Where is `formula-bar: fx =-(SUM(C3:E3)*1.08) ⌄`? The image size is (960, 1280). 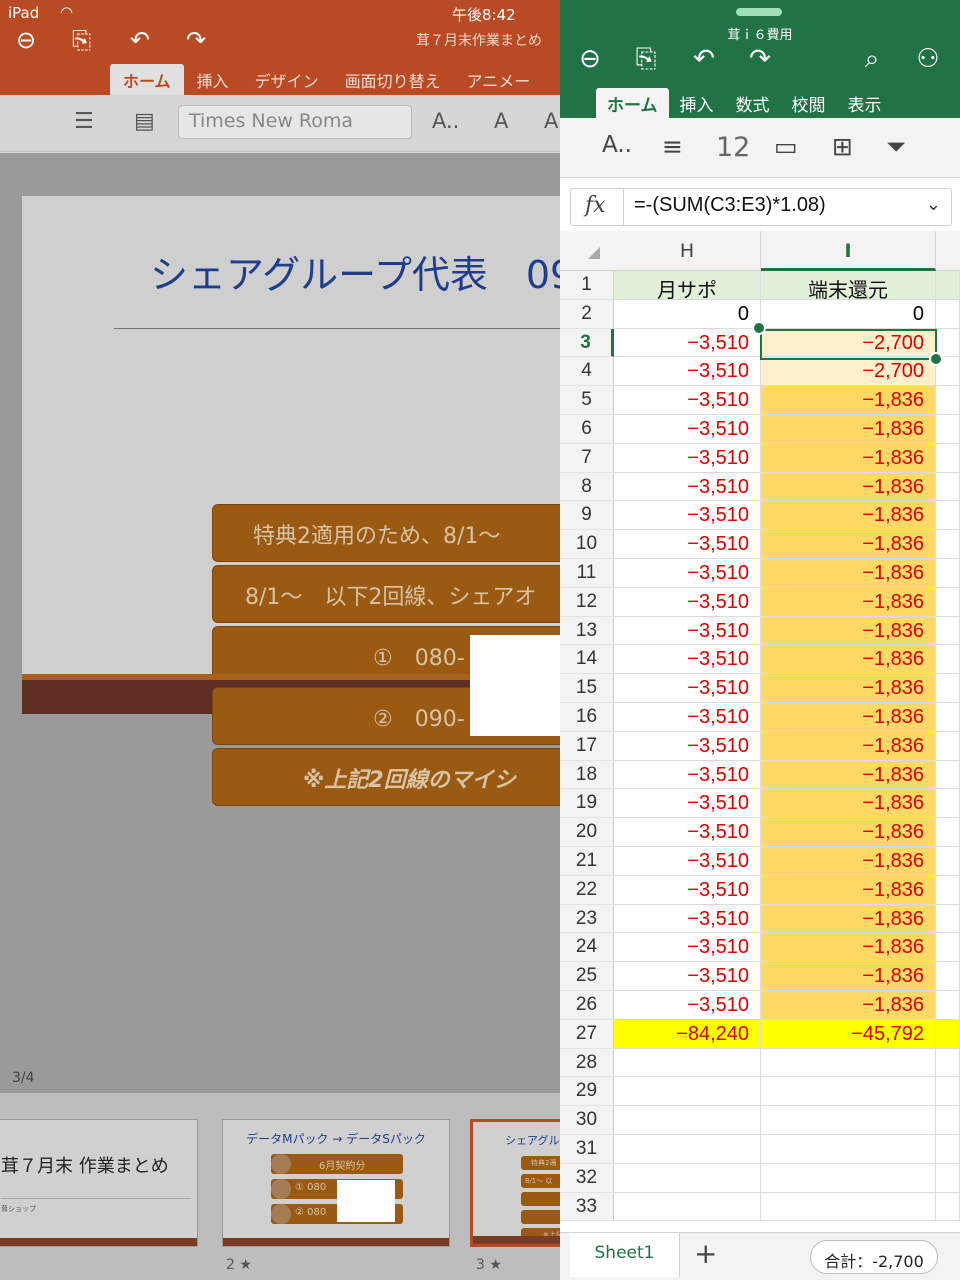
formula-bar: fx =-(SUM(C3:E3)*1.08) ⌄ is located at coordinates (761, 207).